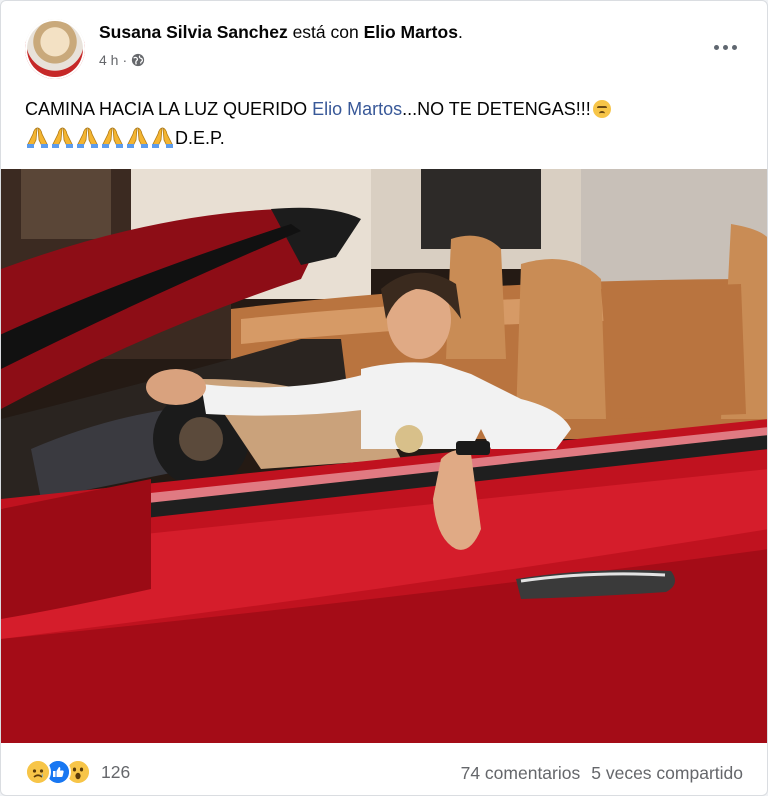  What do you see at coordinates (496, 109) in the screenshot?
I see `text-part-2: ...NO TE DETENGAS!!!` at bounding box center [496, 109].